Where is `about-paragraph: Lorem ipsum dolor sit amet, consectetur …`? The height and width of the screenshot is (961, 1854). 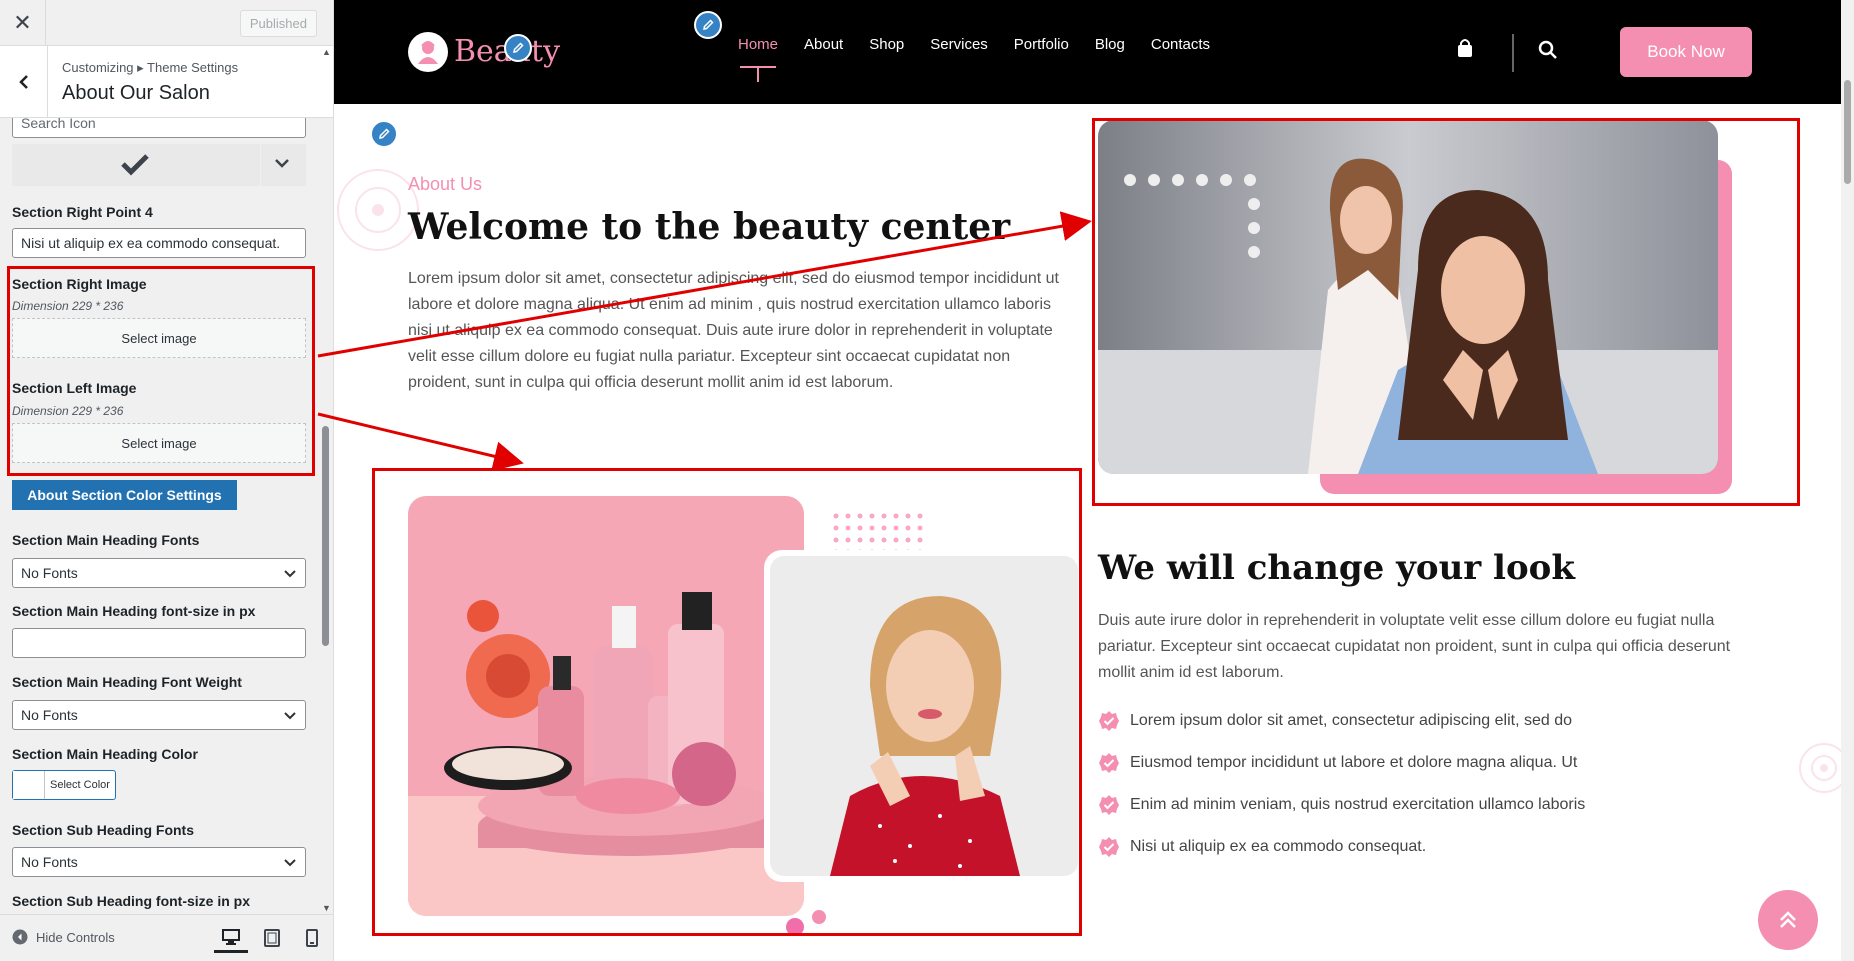
about-paragraph: Lorem ipsum dolor sit amet, consectetur … is located at coordinates (733, 330).